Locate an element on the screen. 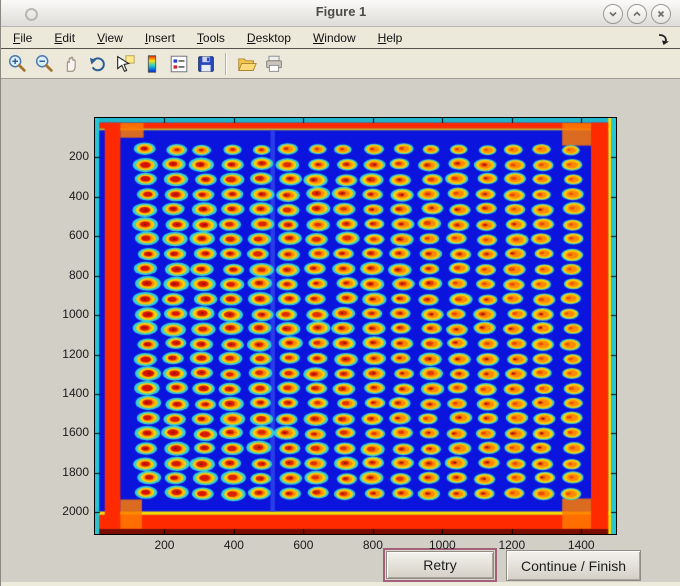 The width and height of the screenshot is (680, 586). x-axis-tick-label: 800 is located at coordinates (372, 545).